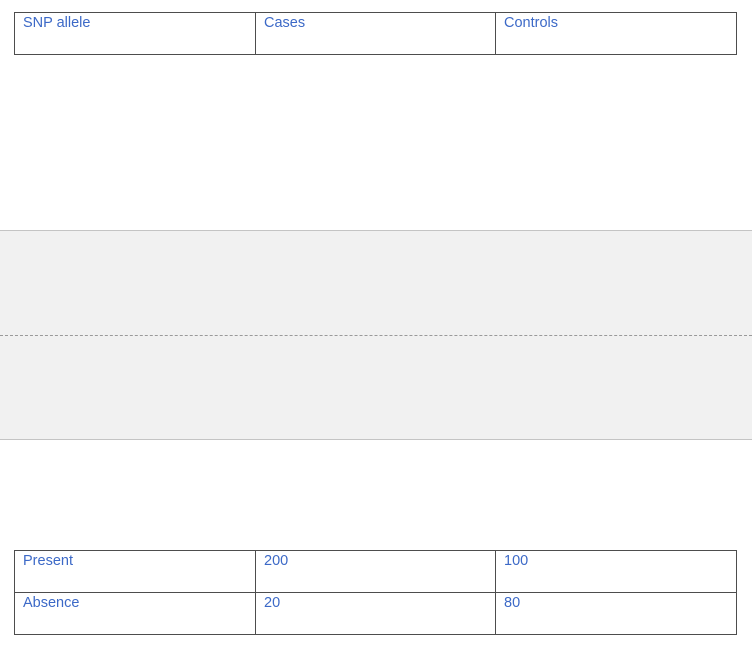 This screenshot has height=652, width=752. I want to click on table-cell: Absence, so click(135, 613).